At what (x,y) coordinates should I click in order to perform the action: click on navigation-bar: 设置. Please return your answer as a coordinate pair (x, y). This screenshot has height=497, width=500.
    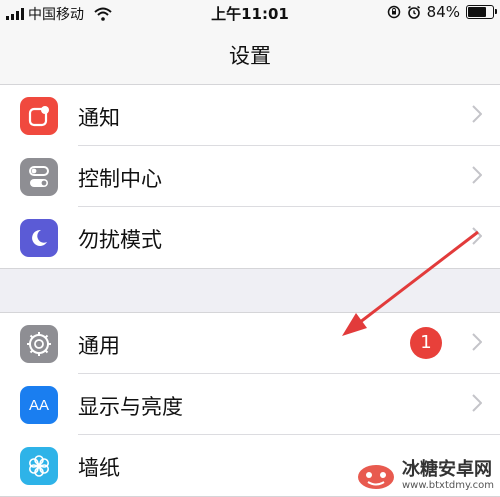
    Looking at the image, I should click on (250, 55).